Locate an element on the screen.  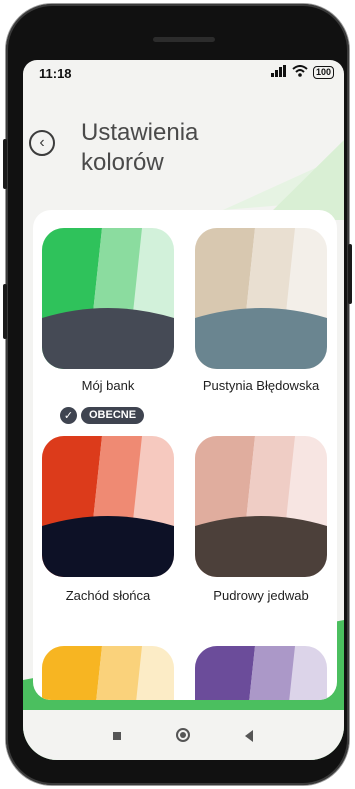
current-badge-label: OBECNE is located at coordinates (113, 415).